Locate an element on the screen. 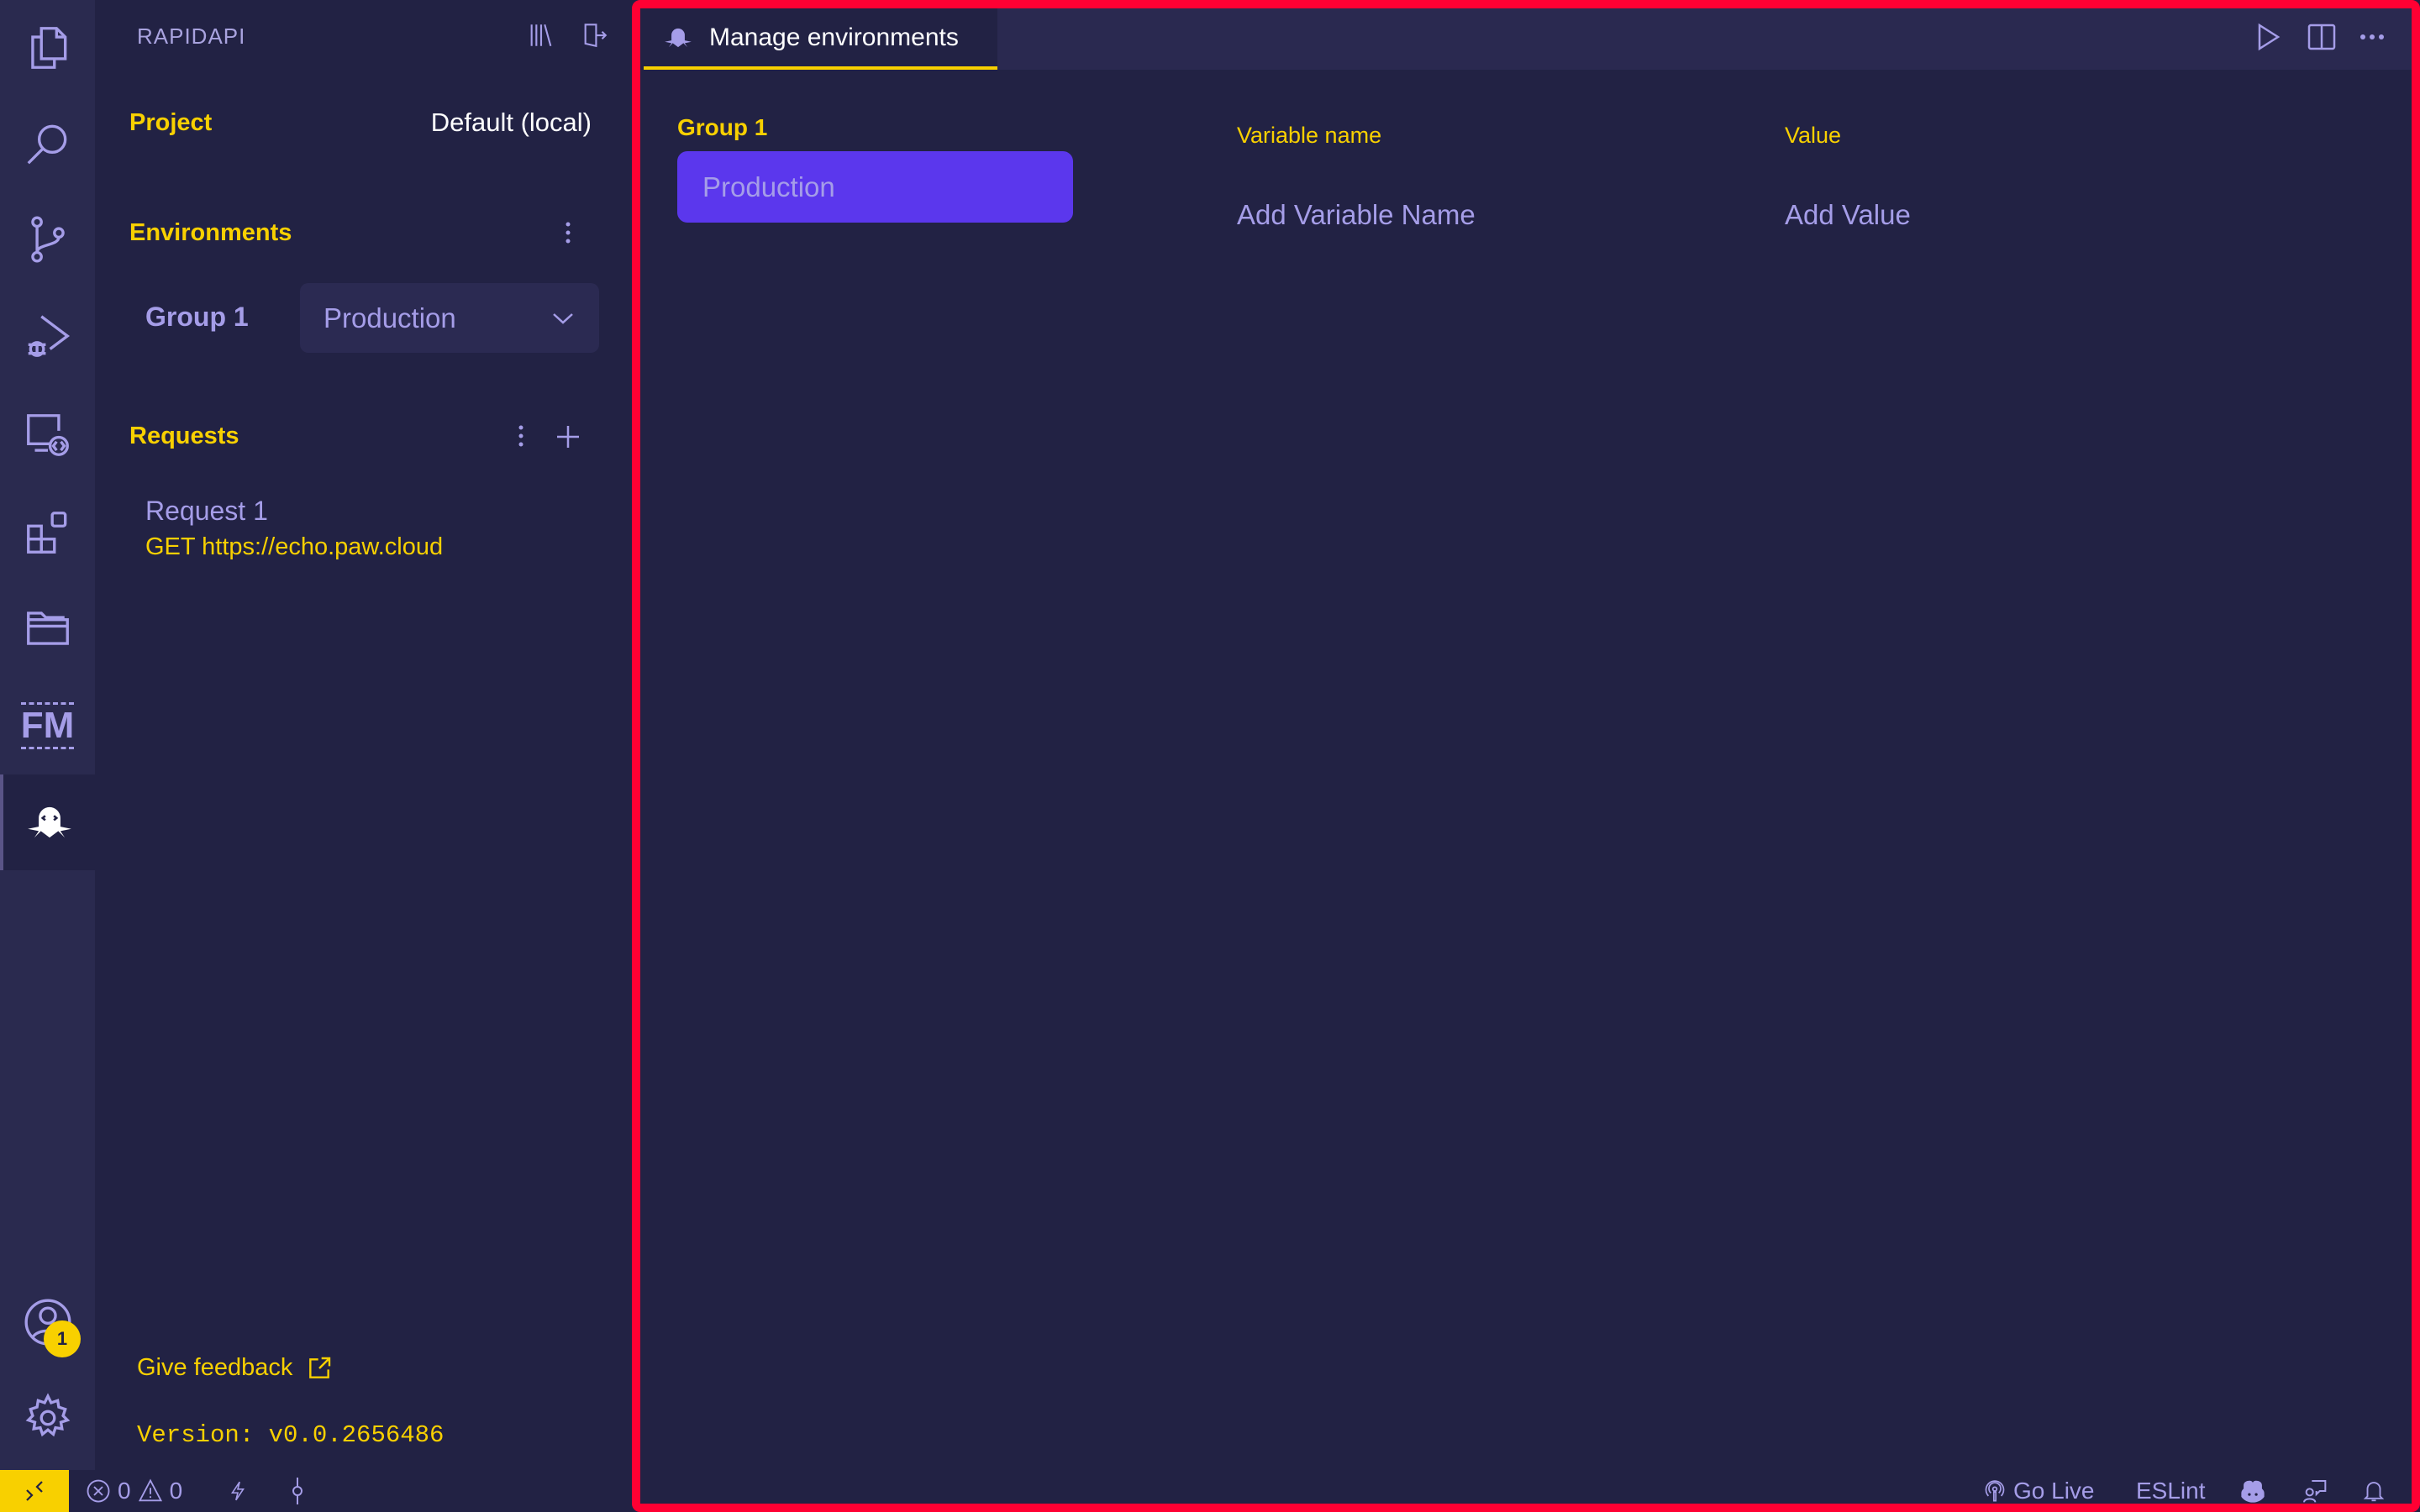 The image size is (2420, 1512). split-editor-icon is located at coordinates (2322, 37).